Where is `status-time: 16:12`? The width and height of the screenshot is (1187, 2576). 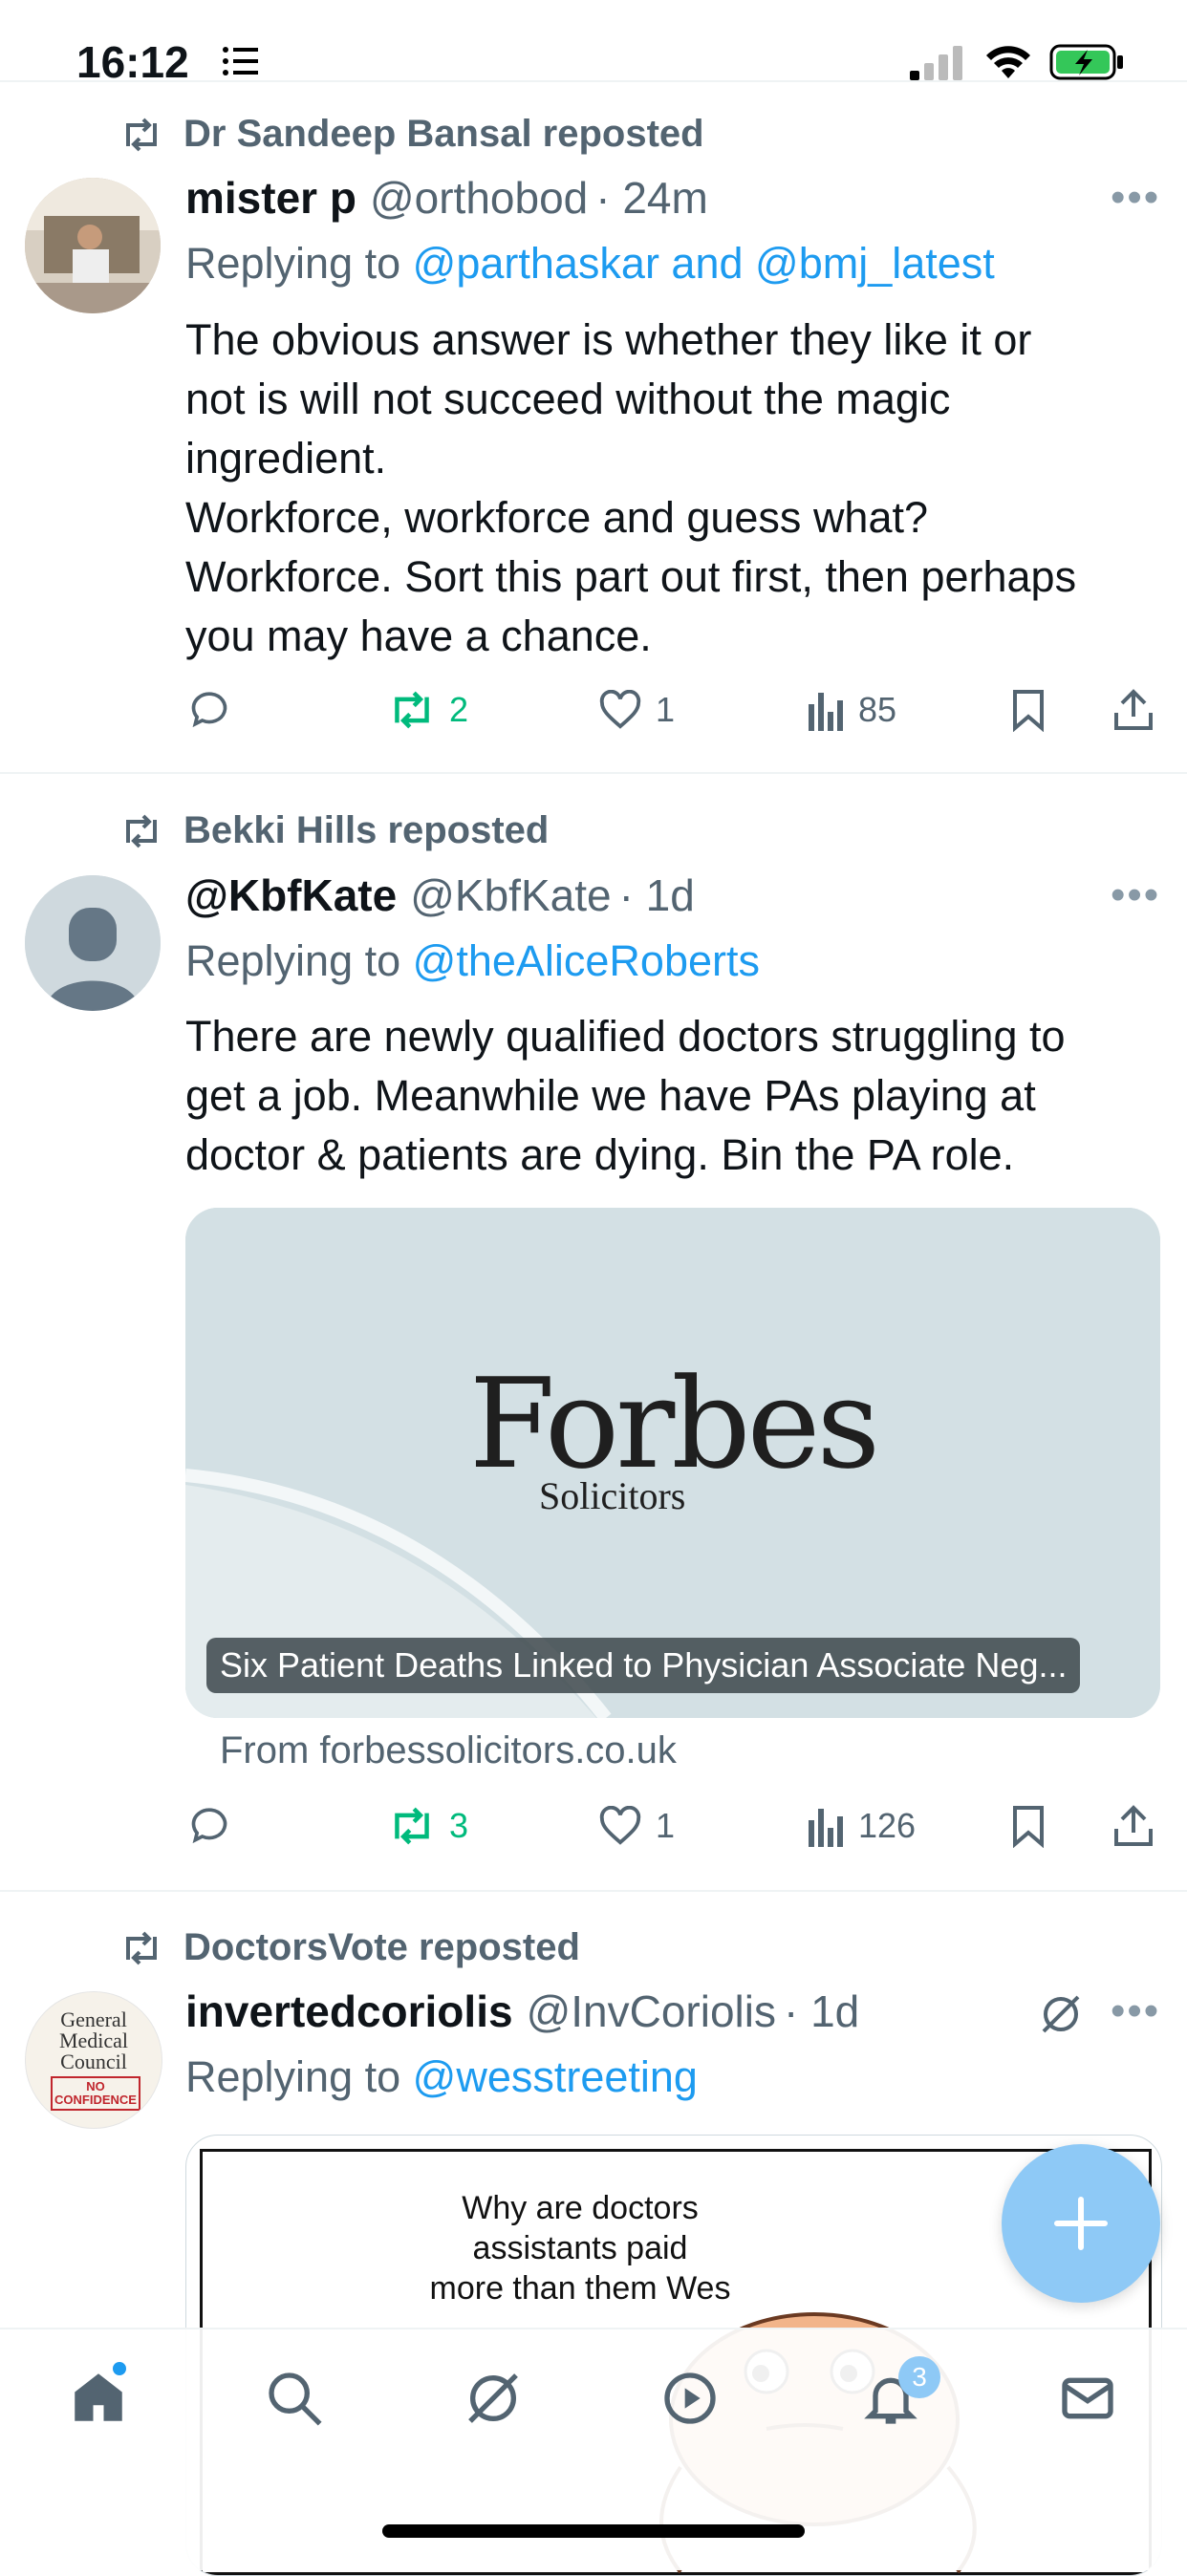
status-time: 16:12 is located at coordinates (132, 62).